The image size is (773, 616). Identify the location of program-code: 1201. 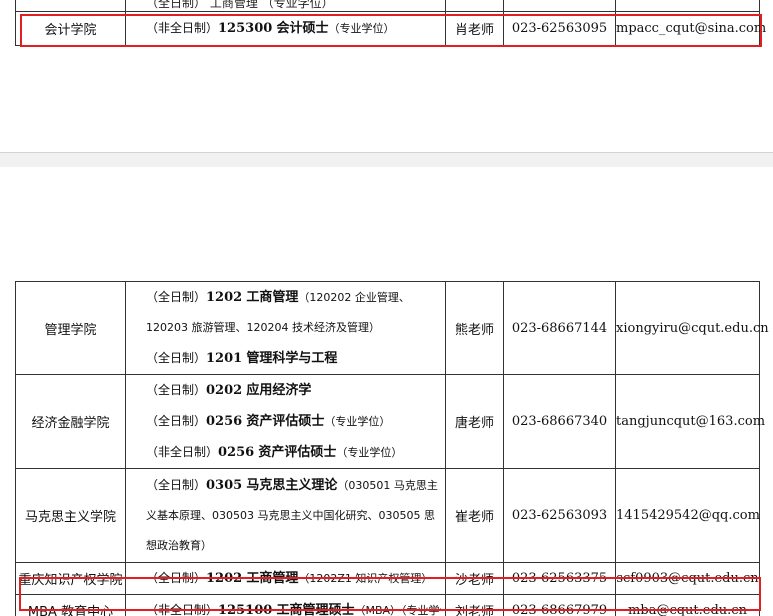
(224, 358).